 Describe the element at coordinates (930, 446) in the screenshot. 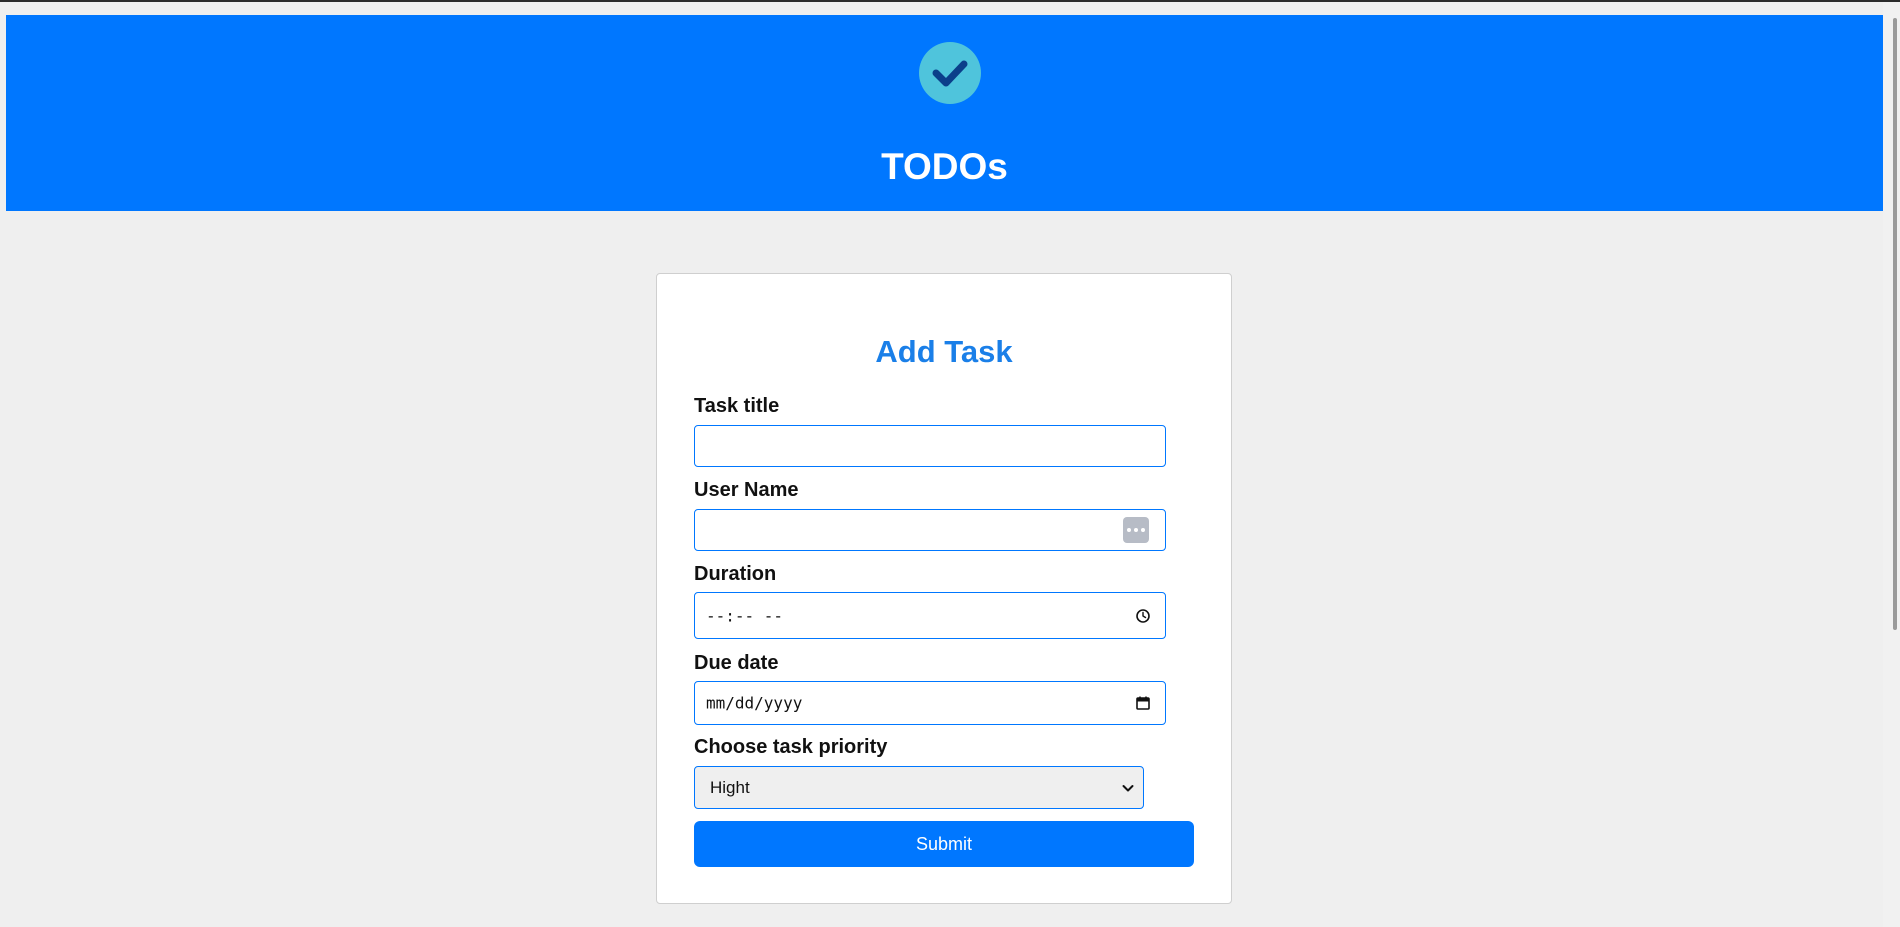

I see `task-title-input` at that location.